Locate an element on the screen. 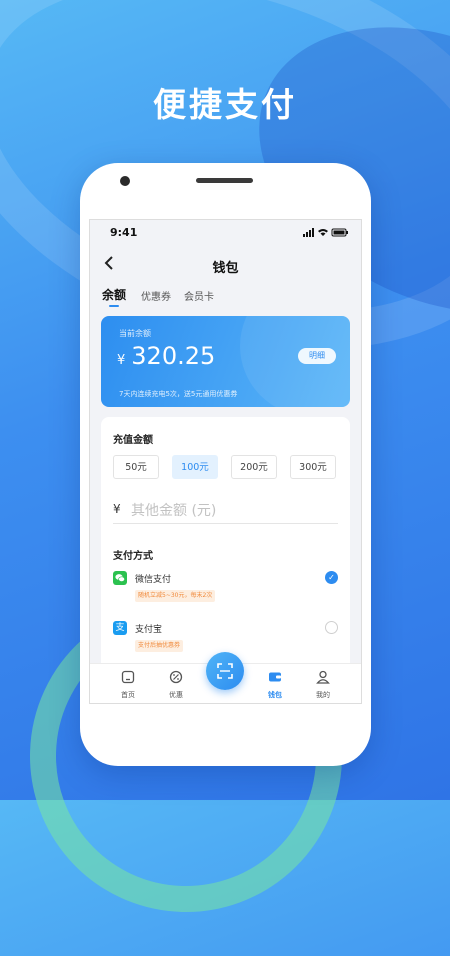 The image size is (450, 956). tab-member-card: 会员卡 is located at coordinates (199, 295).